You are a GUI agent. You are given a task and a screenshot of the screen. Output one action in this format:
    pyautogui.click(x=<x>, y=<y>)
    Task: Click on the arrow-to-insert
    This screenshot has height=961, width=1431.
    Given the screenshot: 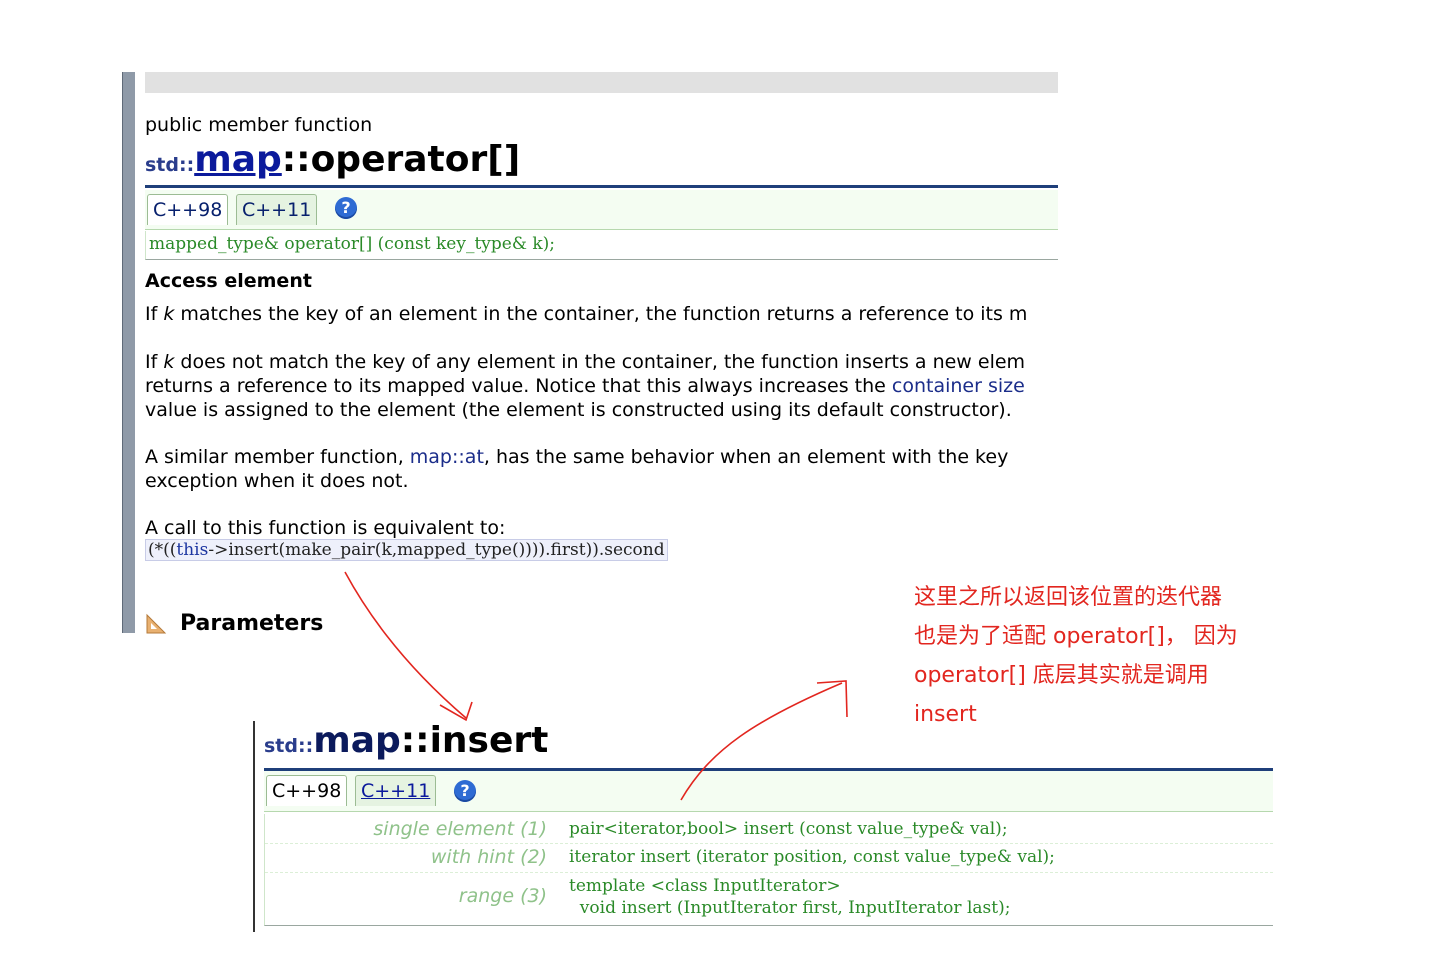 What is the action you would take?
    pyautogui.click(x=405, y=645)
    